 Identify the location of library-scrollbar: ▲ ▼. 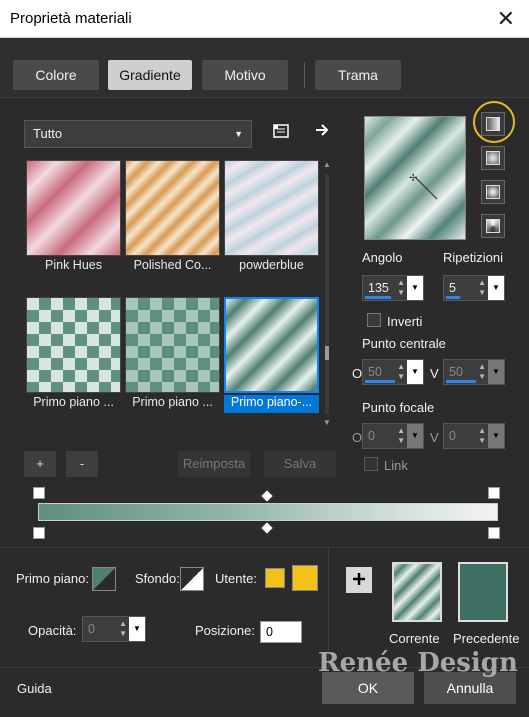
(327, 294).